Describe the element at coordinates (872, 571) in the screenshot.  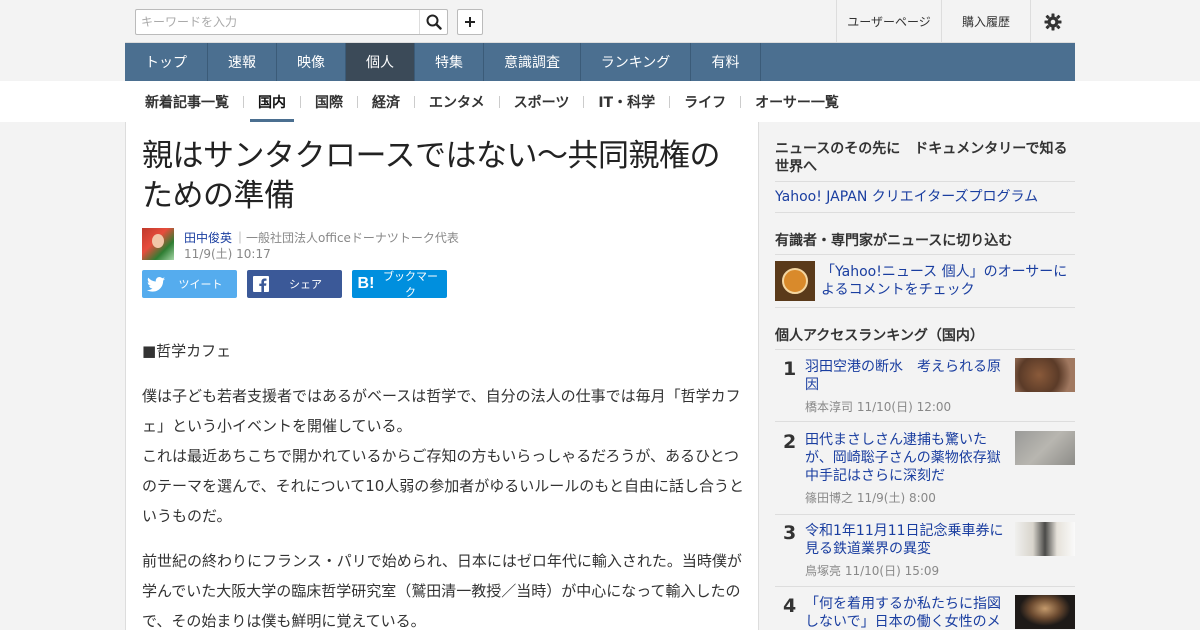
I see `rank-meta: 鳥塚亮 11/10(日) 15:09` at that location.